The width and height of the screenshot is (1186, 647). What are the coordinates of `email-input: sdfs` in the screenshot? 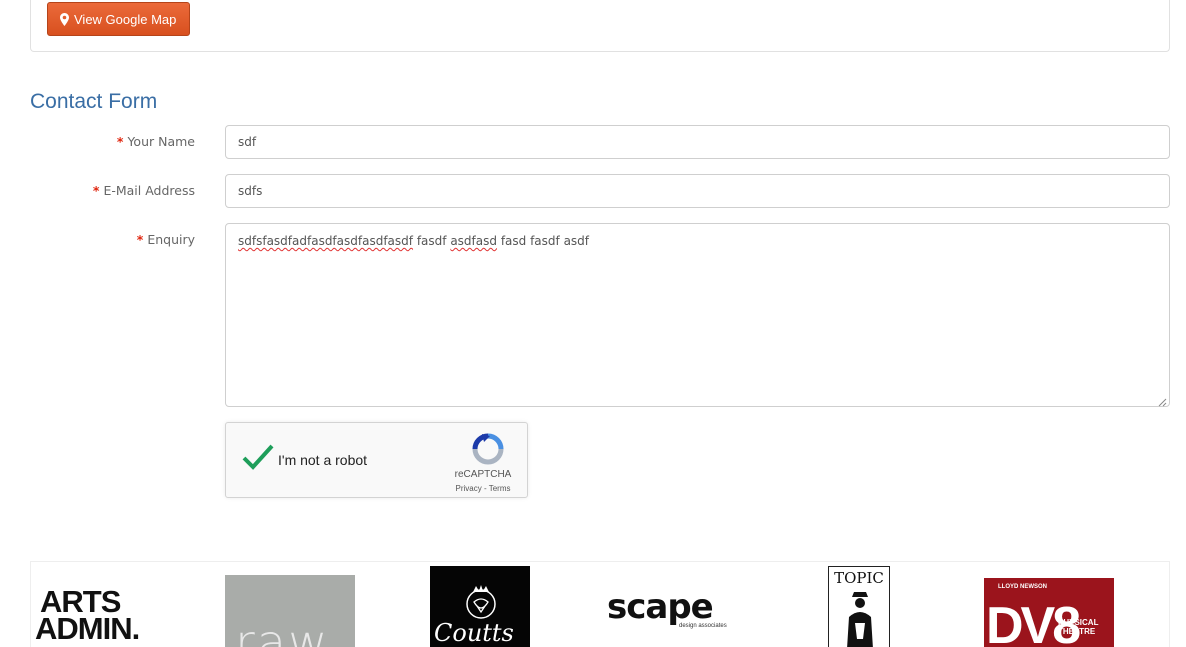 It's located at (697, 191).